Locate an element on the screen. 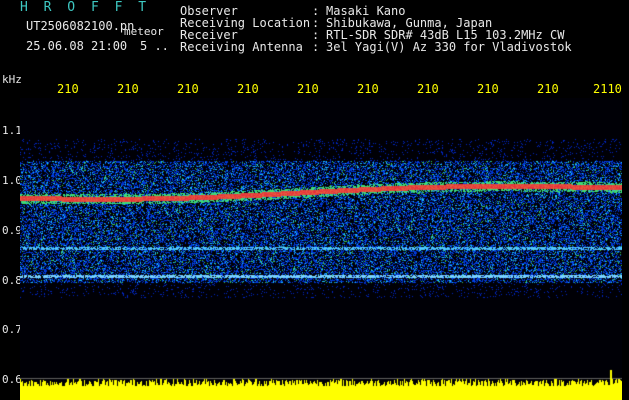 This screenshot has width=629, height=400. x-tick: 2110 is located at coordinates (607, 89).